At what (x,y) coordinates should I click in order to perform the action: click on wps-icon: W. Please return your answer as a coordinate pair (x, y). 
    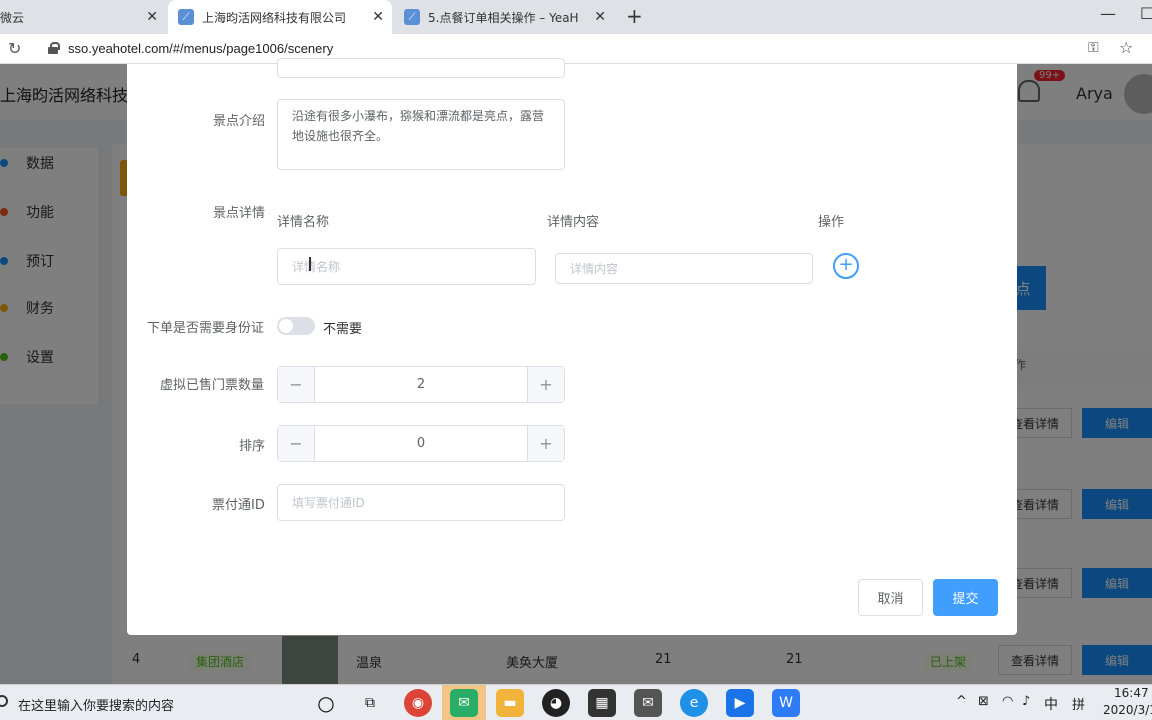
    Looking at the image, I should click on (786, 703).